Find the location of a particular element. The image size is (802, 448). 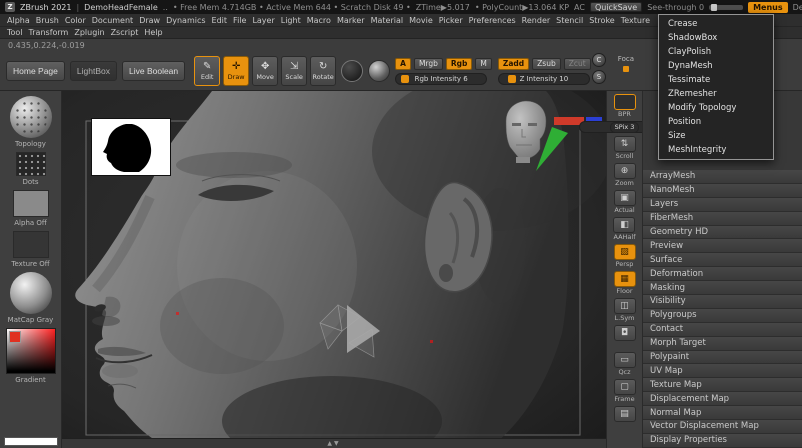

transform-mode-button: ✎ Edit is located at coordinates (207, 71).